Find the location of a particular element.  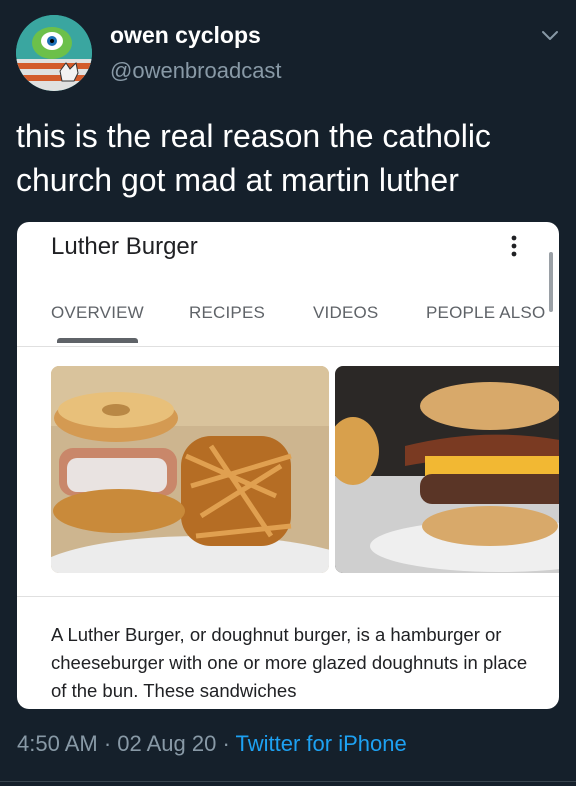

display-name: owen cyclops is located at coordinates (185, 35).